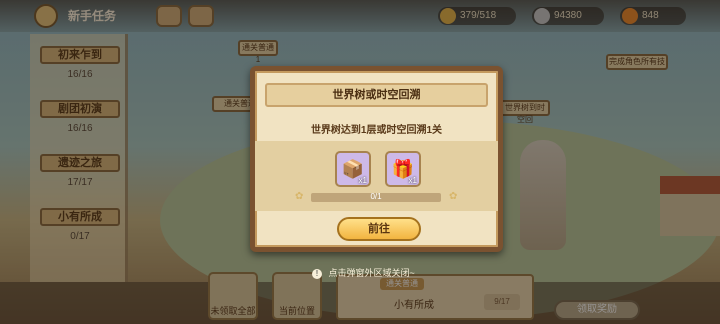 Image resolution: width=720 pixels, height=324 pixels. Describe the element at coordinates (376, 176) in the screenshot. I see `reward-area: 📦 x1 🎁 x1 ✿ ✿ 0/1` at that location.